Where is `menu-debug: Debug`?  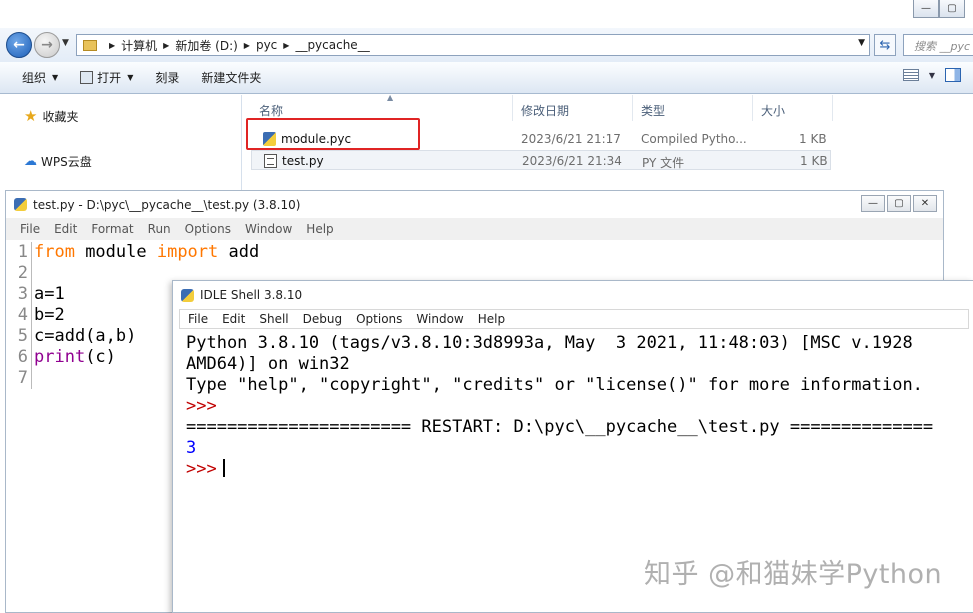
menu-debug: Debug is located at coordinates (322, 319).